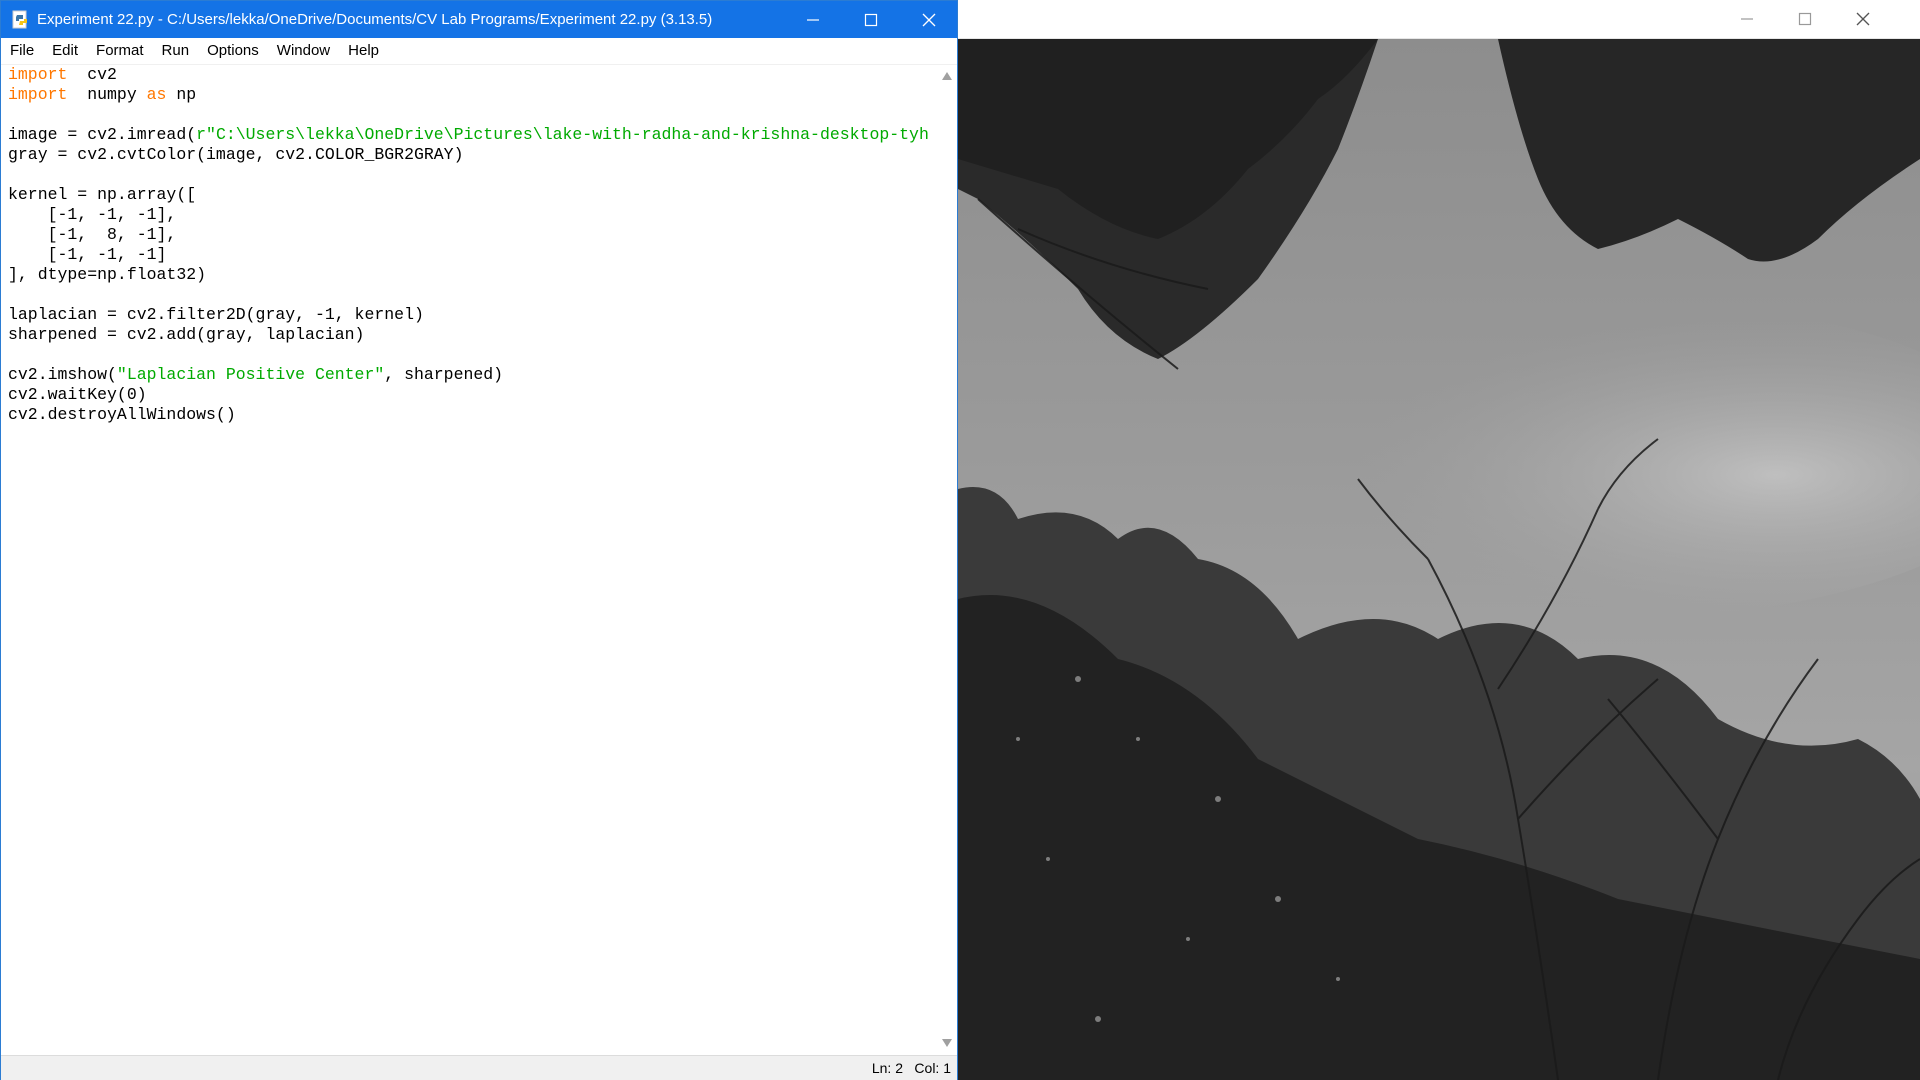 The image size is (1920, 1080). Describe the element at coordinates (186, 334) in the screenshot. I see `code-token: sharpened = cv2.add(gray, laplacian)` at that location.